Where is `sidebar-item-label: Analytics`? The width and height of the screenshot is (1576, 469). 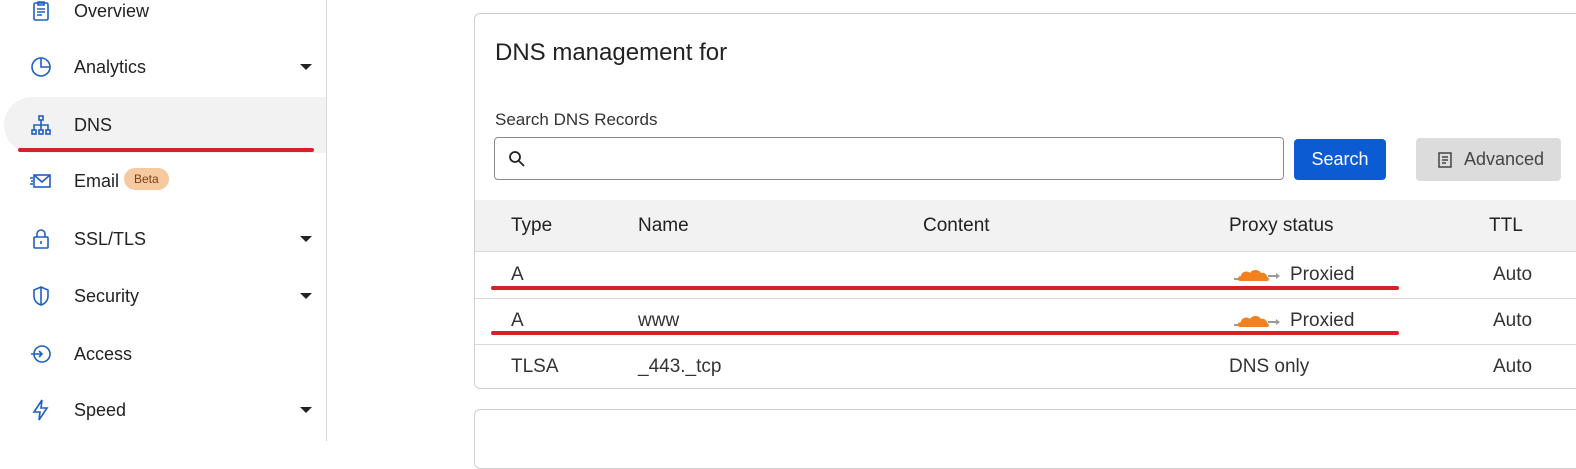 sidebar-item-label: Analytics is located at coordinates (110, 66).